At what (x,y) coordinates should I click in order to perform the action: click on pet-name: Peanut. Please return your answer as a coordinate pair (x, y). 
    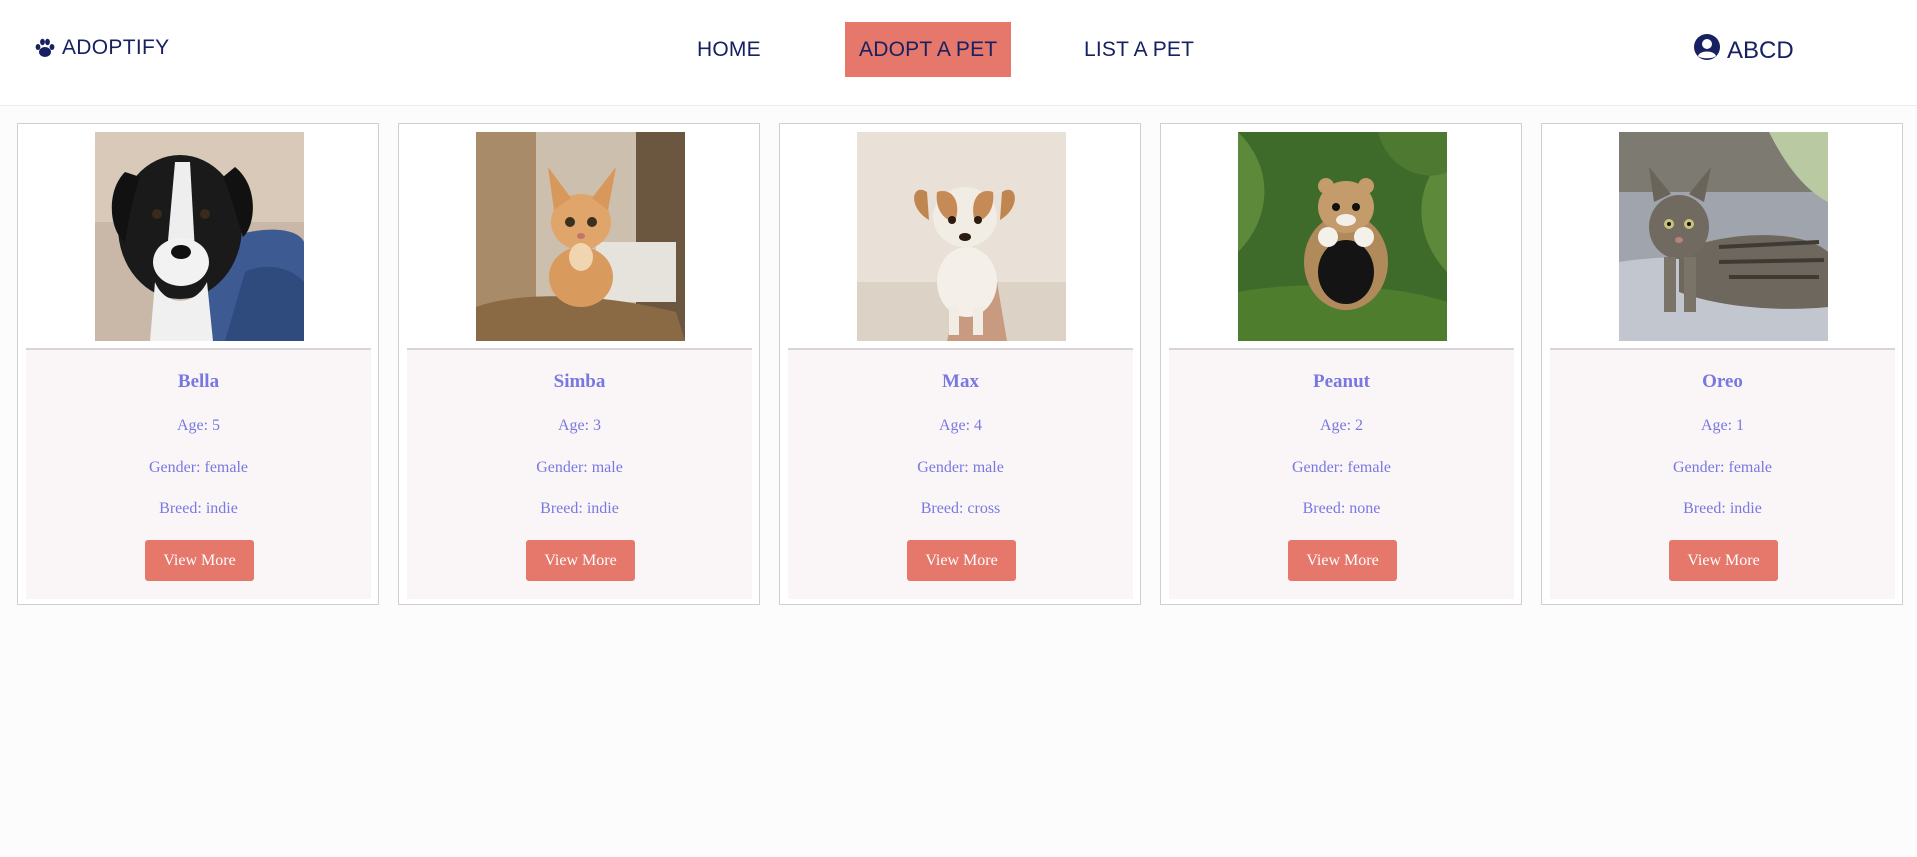
    Looking at the image, I should click on (1341, 381).